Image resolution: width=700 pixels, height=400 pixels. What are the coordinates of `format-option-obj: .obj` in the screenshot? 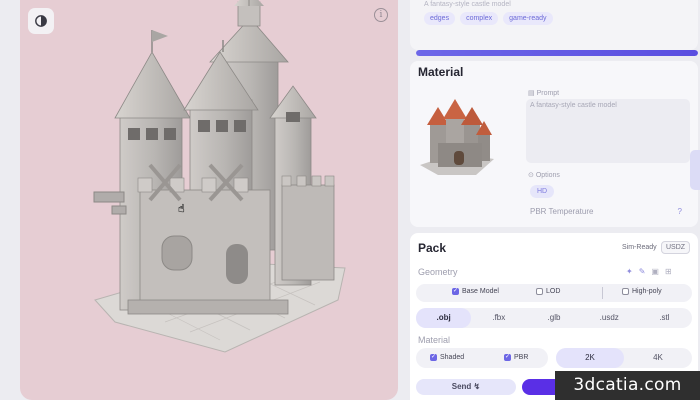 It's located at (444, 318).